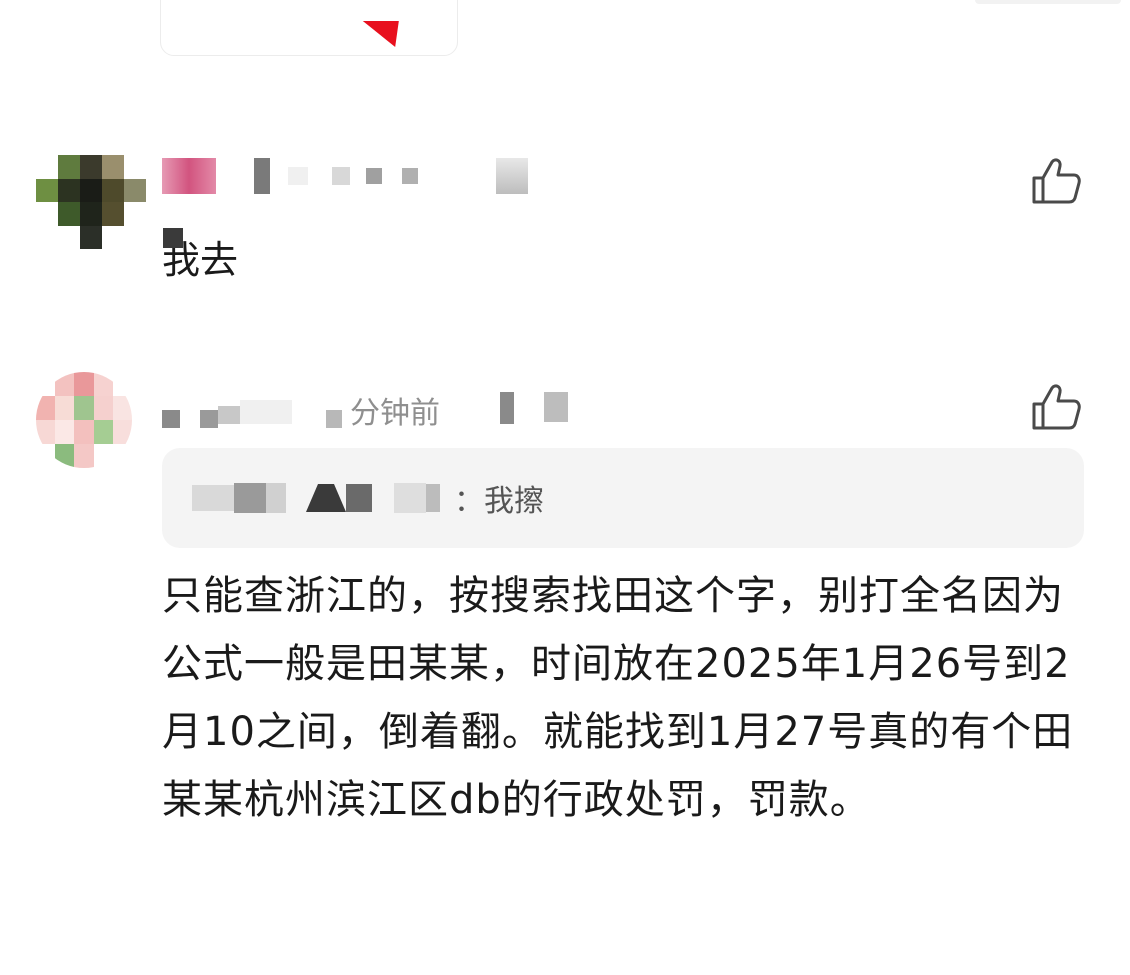 This screenshot has height=975, width=1130. Describe the element at coordinates (1048, 2) in the screenshot. I see `top-right-fragment` at that location.